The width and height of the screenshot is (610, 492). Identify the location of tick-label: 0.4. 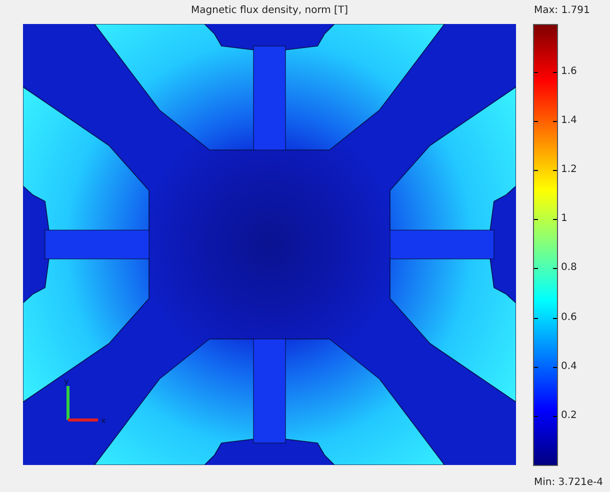
(569, 366).